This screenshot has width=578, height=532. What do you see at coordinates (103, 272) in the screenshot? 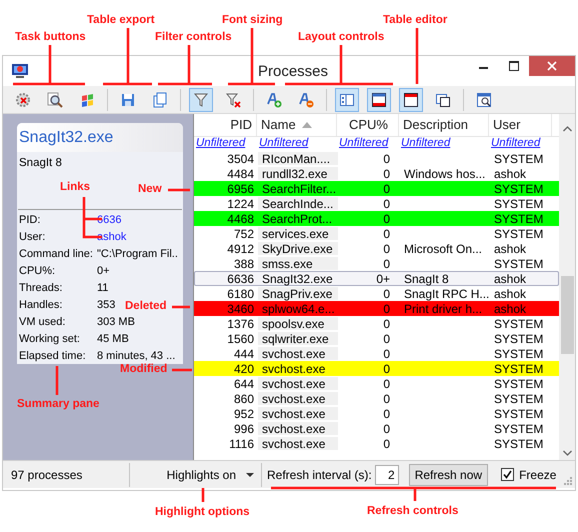
I see `field-value: 0+` at bounding box center [103, 272].